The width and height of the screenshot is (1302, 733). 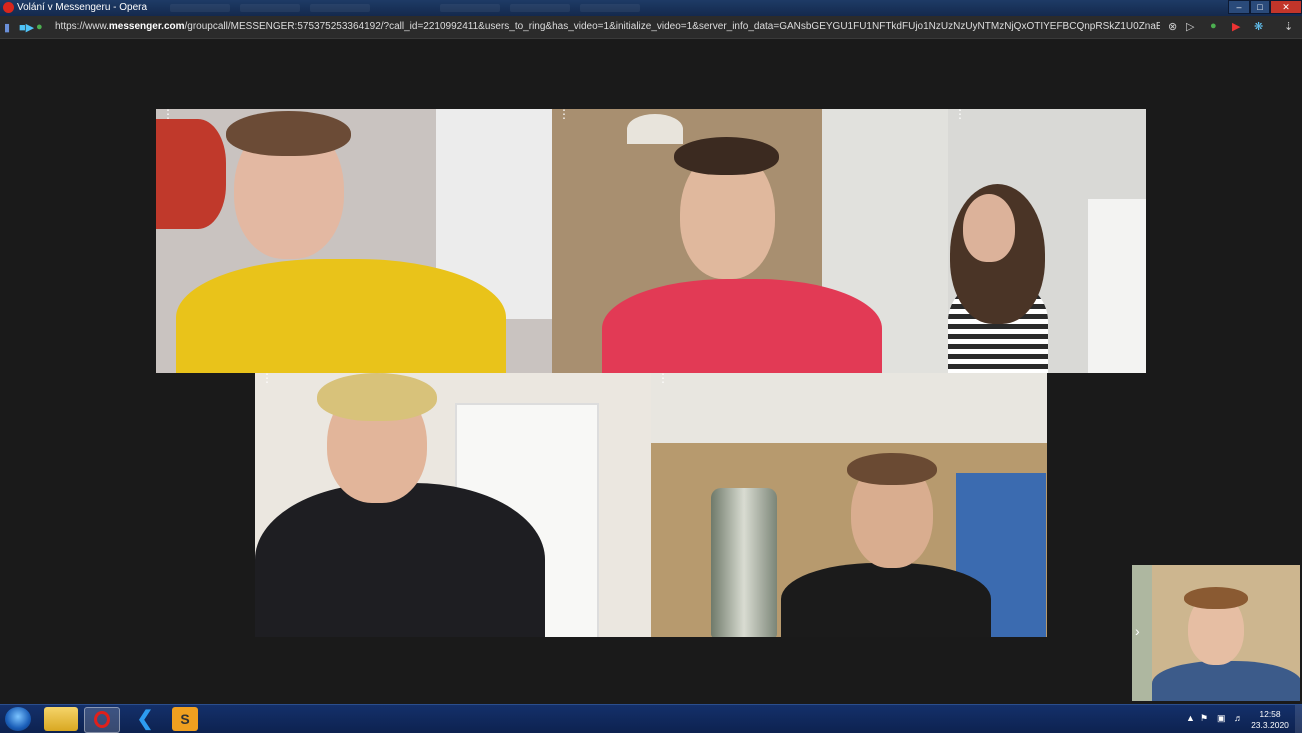 What do you see at coordinates (1172, 26) in the screenshot?
I see `clear-url-icon: ⊗` at bounding box center [1172, 26].